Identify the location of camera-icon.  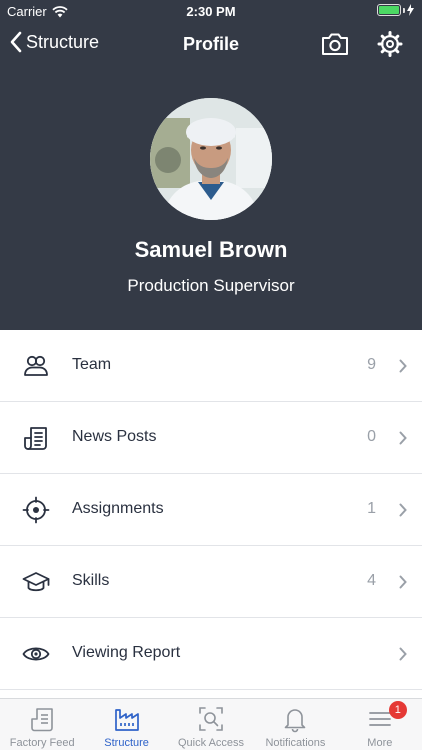
(335, 44).